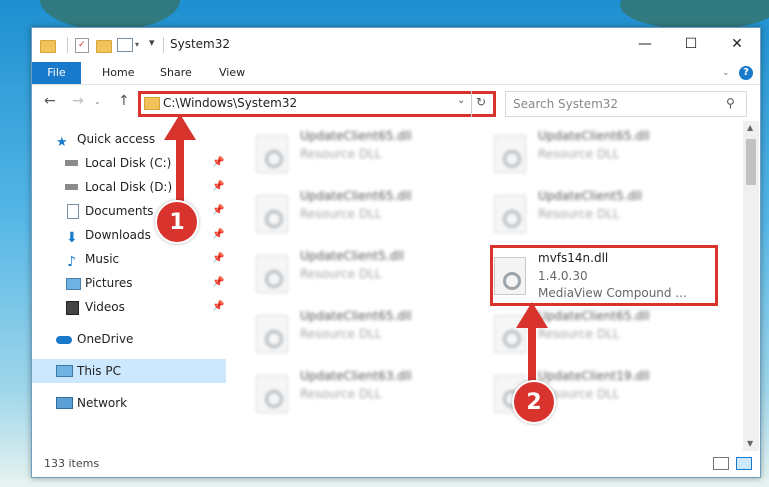 The height and width of the screenshot is (487, 769). Describe the element at coordinates (461, 100) in the screenshot. I see `chevron-down-icon: ⌄` at that location.